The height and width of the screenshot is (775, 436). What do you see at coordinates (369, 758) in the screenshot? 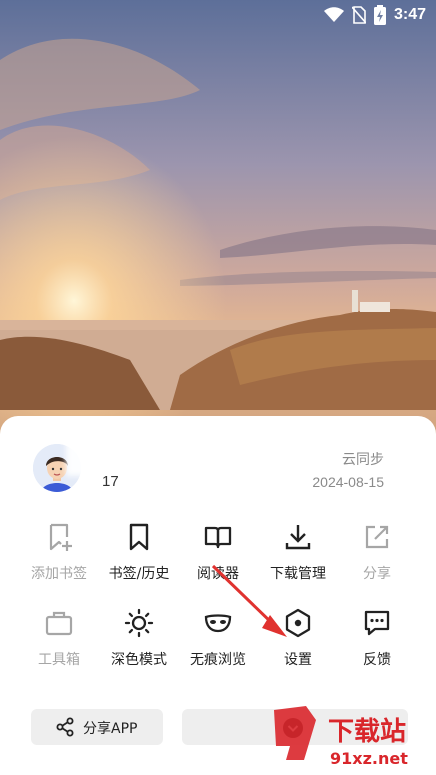
I see `watermark-sub: 91xz.net` at bounding box center [369, 758].